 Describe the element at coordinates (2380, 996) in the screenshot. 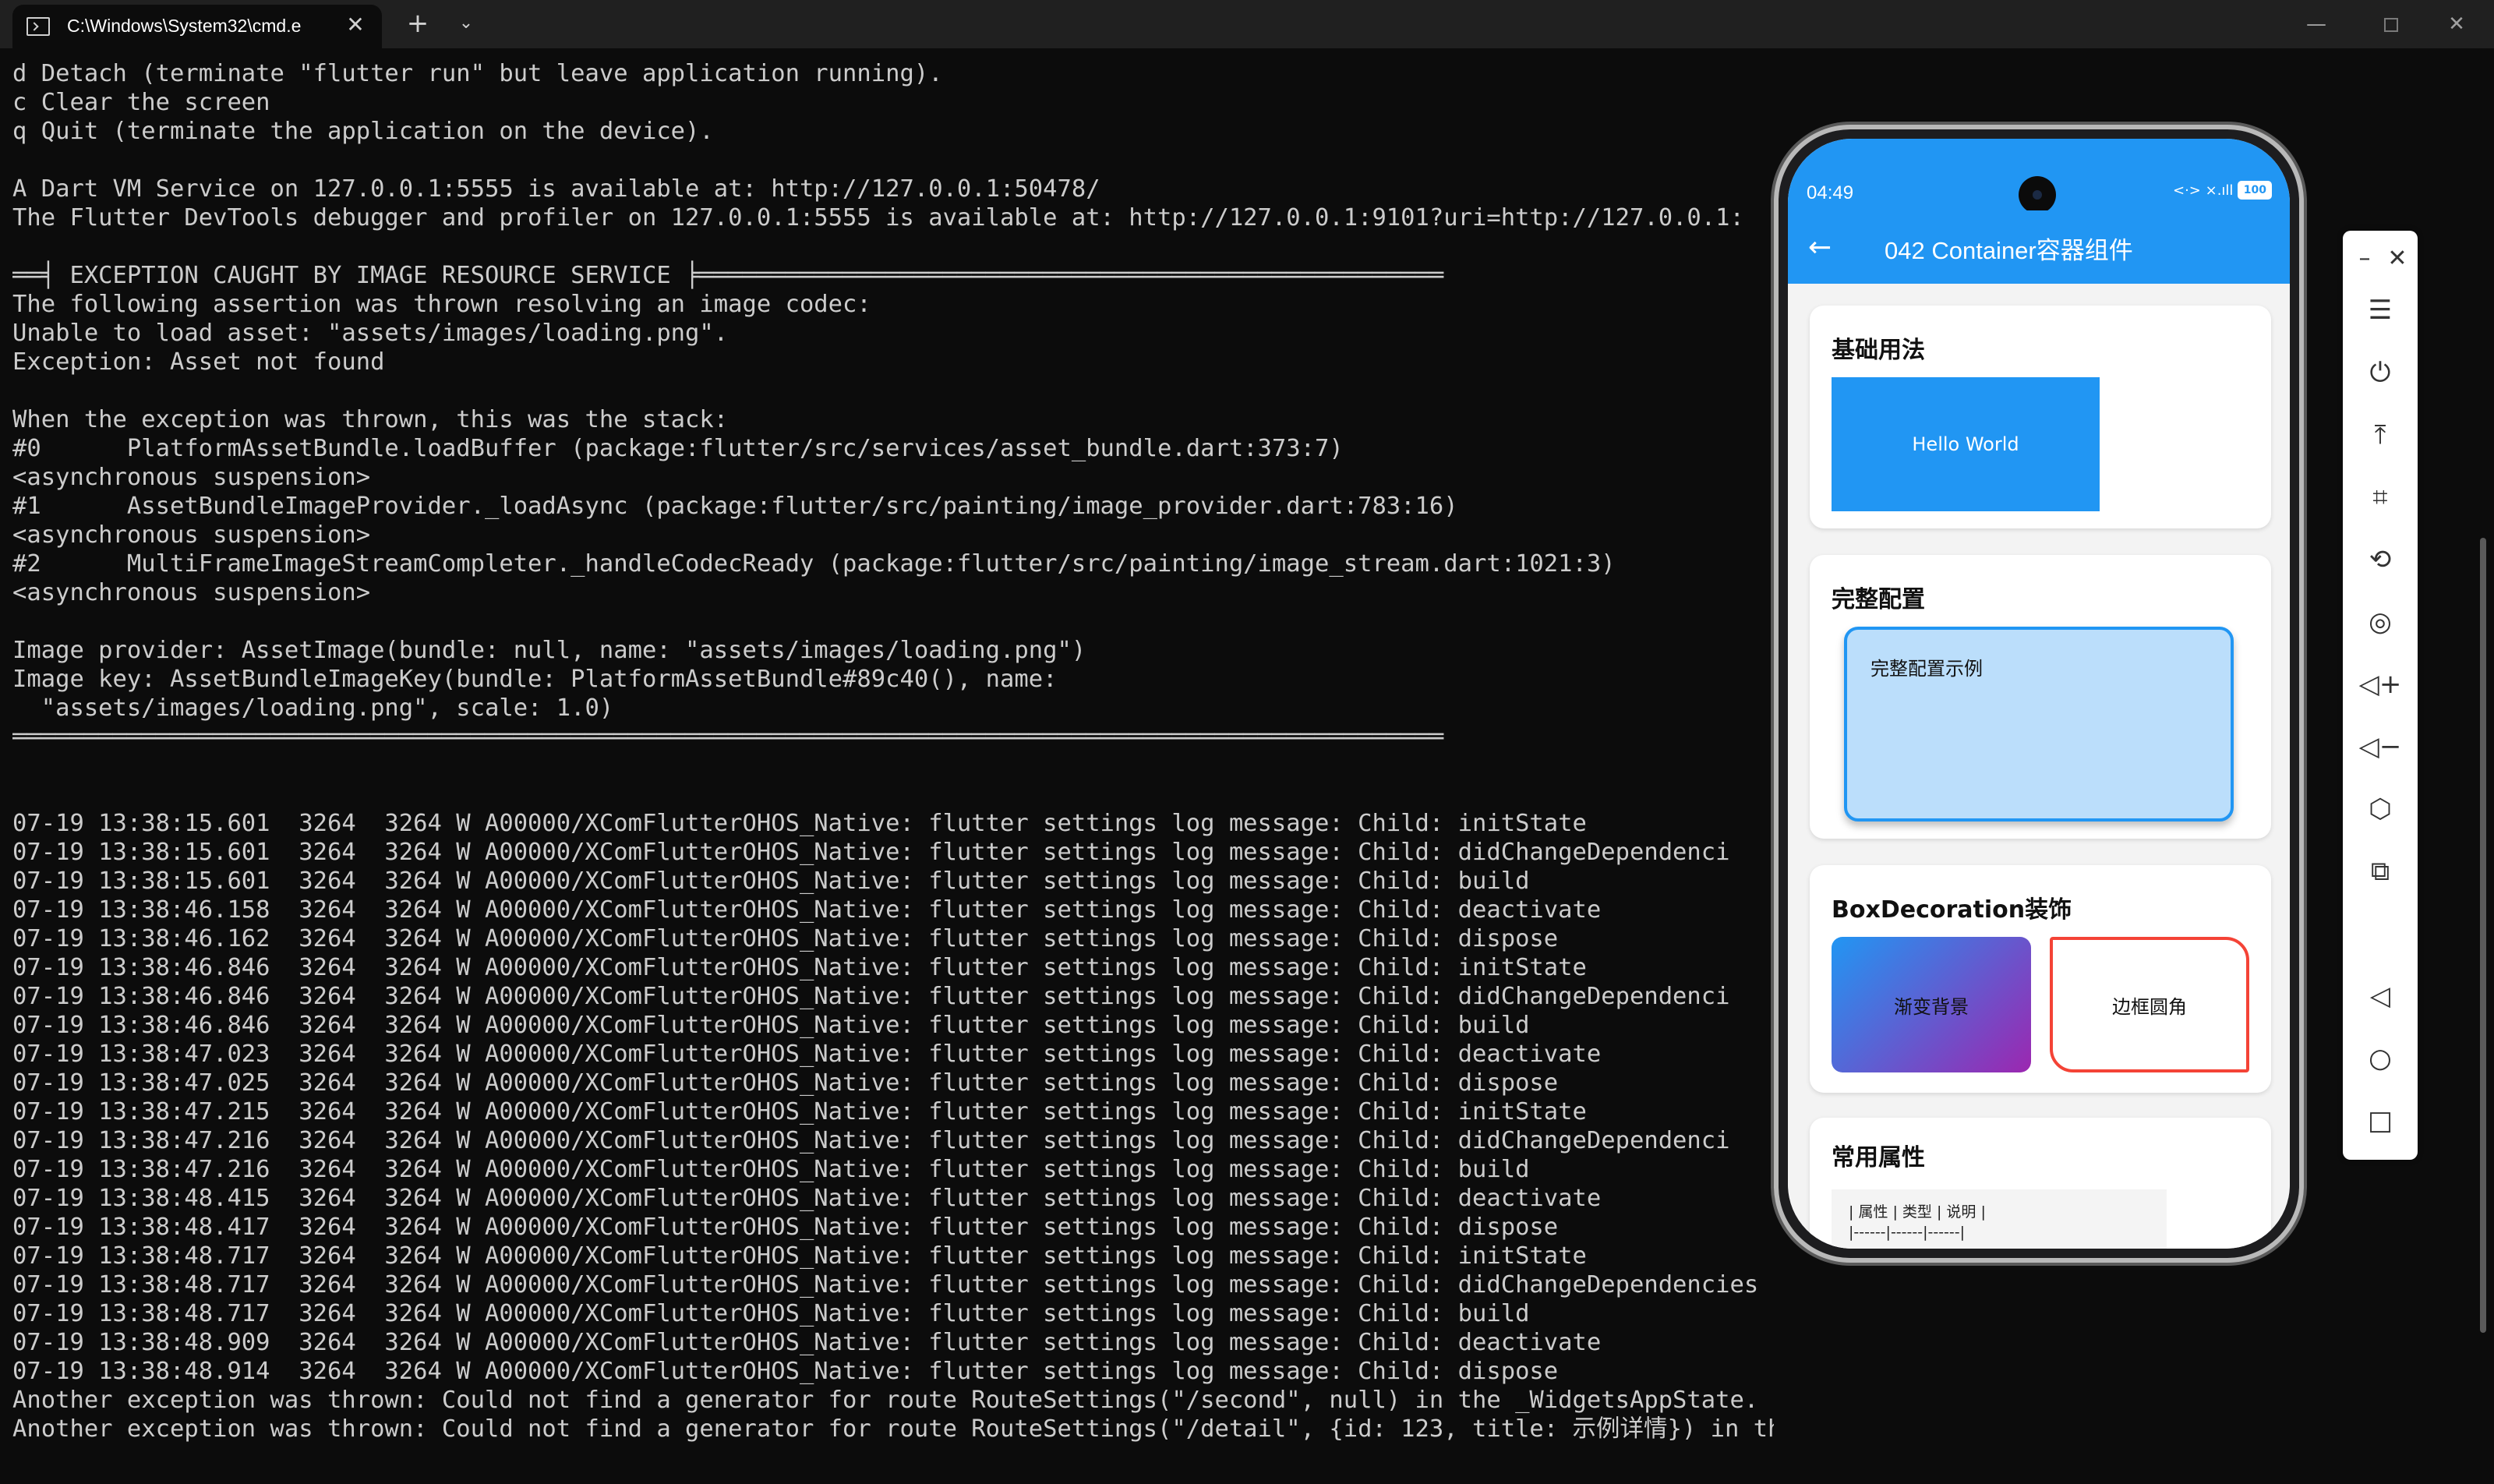

I see `nav-back-icon: ◁` at that location.